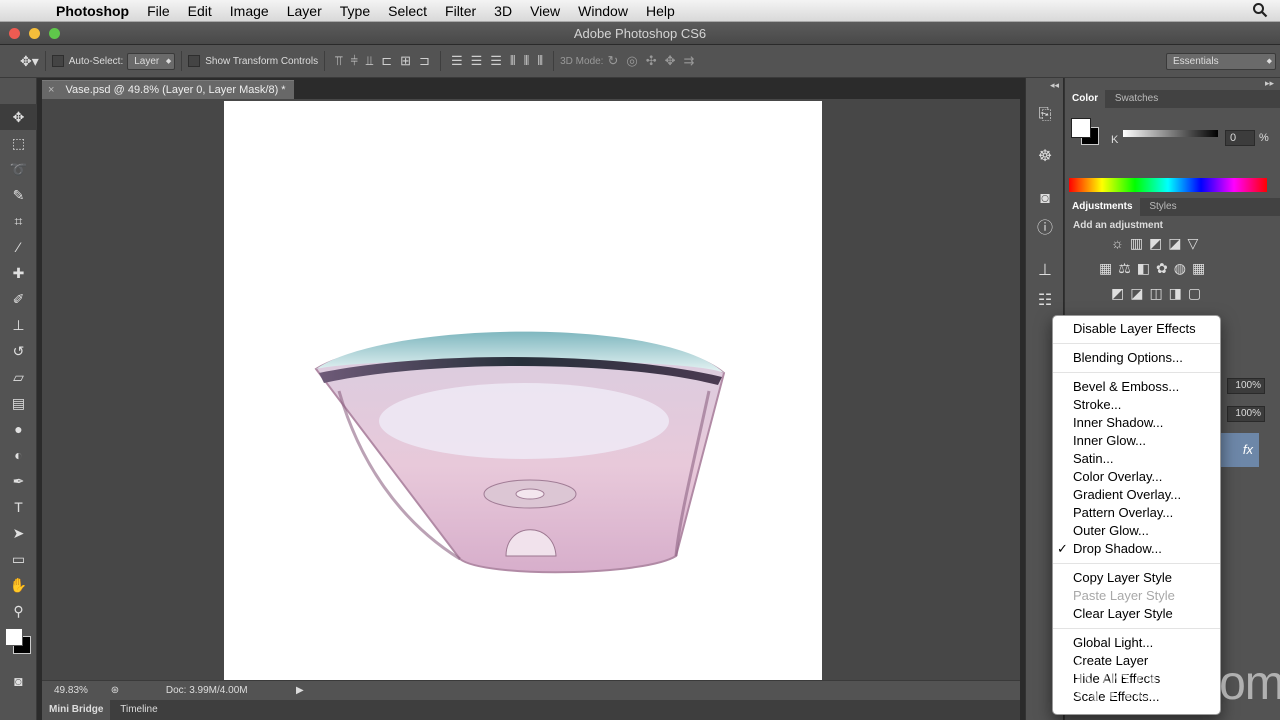 The height and width of the screenshot is (720, 1280). What do you see at coordinates (18, 377) in the screenshot?
I see `eraser-tool-icon: ▱` at bounding box center [18, 377].